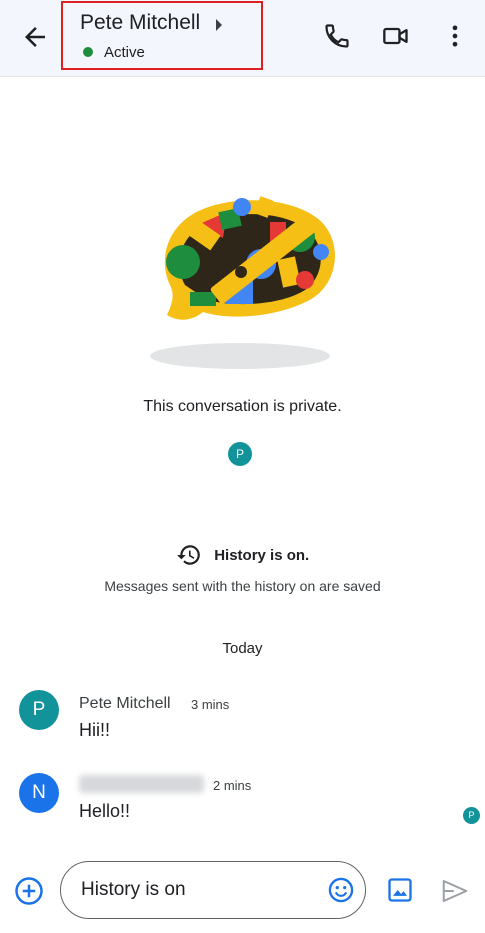 Image resolution: width=485 pixels, height=933 pixels. I want to click on status-dot-icon, so click(88, 52).